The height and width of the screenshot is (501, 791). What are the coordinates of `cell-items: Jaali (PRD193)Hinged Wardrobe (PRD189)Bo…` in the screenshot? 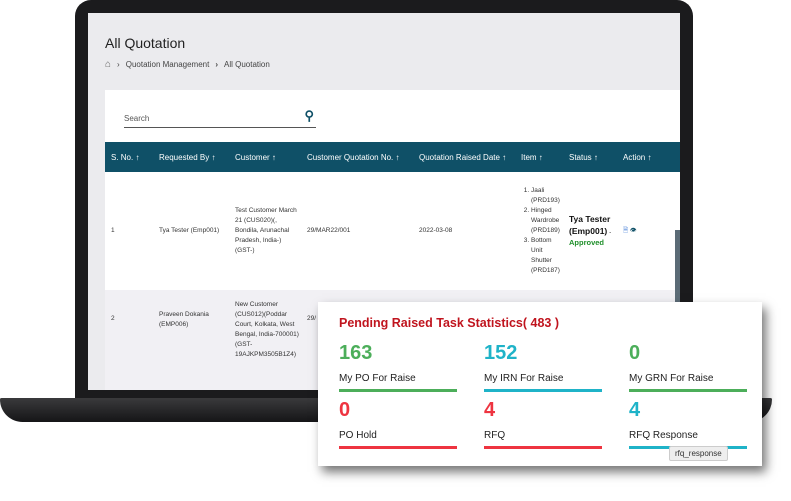 It's located at (539, 231).